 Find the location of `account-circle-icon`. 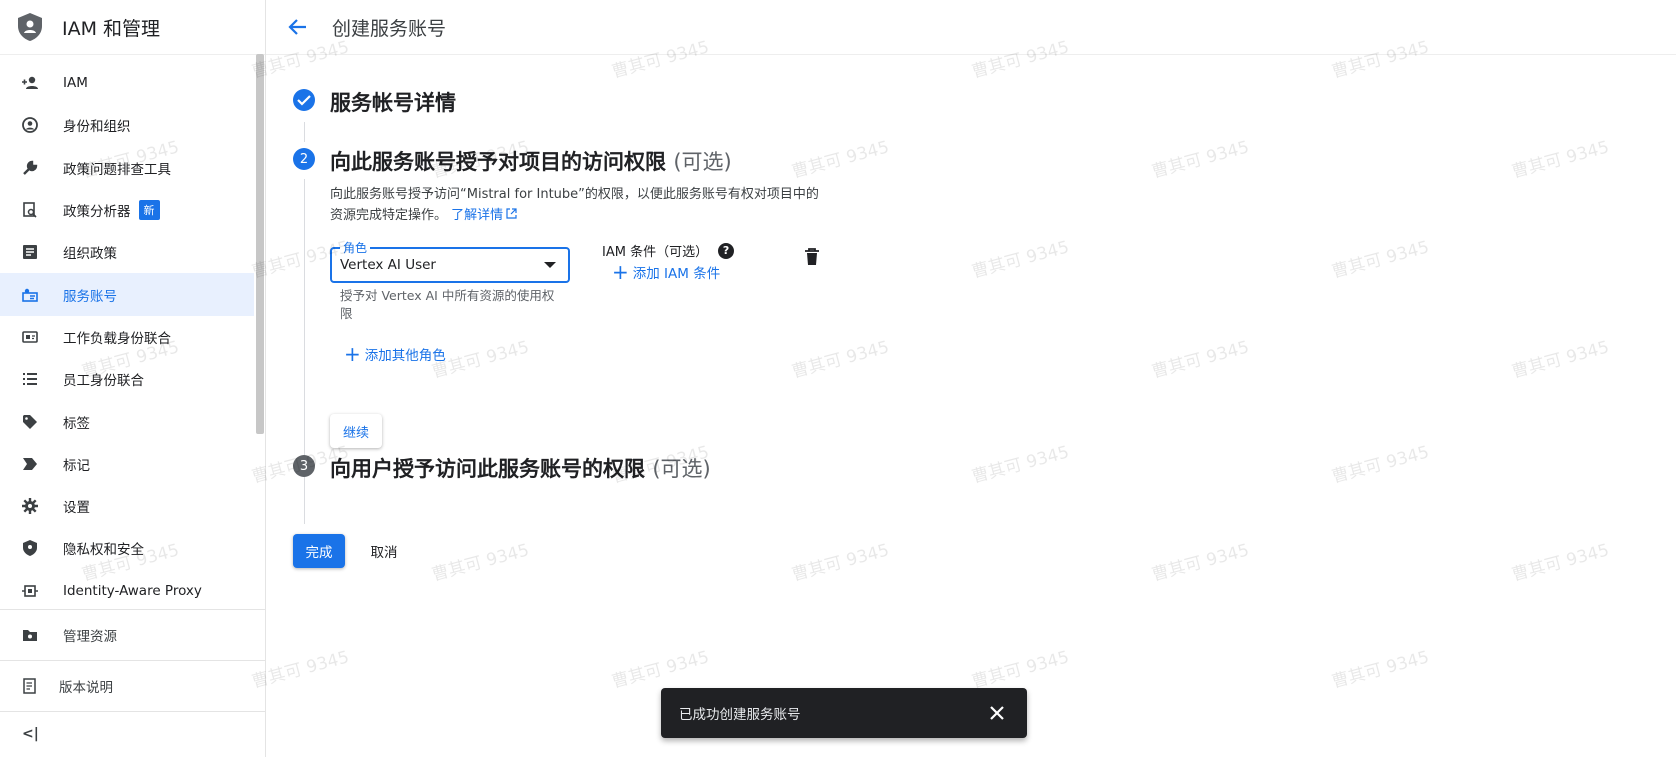

account-circle-icon is located at coordinates (30, 125).